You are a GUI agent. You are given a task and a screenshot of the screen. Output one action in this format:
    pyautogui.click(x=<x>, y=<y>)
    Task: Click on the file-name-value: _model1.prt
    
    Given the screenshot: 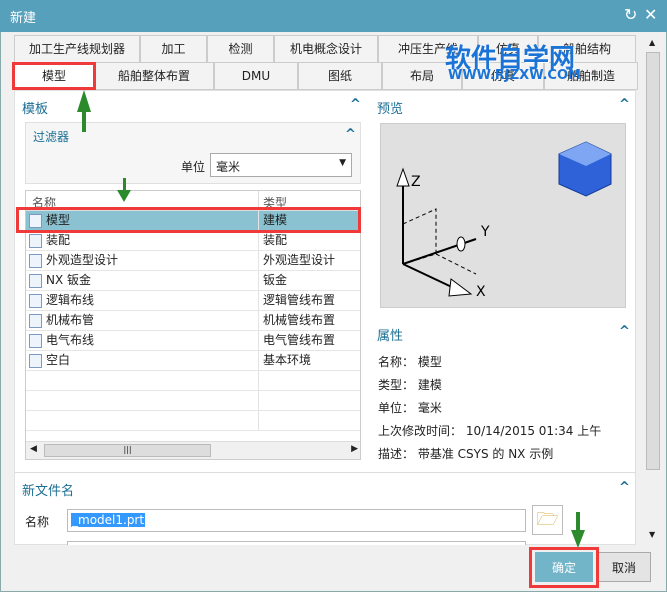 What is the action you would take?
    pyautogui.click(x=108, y=520)
    